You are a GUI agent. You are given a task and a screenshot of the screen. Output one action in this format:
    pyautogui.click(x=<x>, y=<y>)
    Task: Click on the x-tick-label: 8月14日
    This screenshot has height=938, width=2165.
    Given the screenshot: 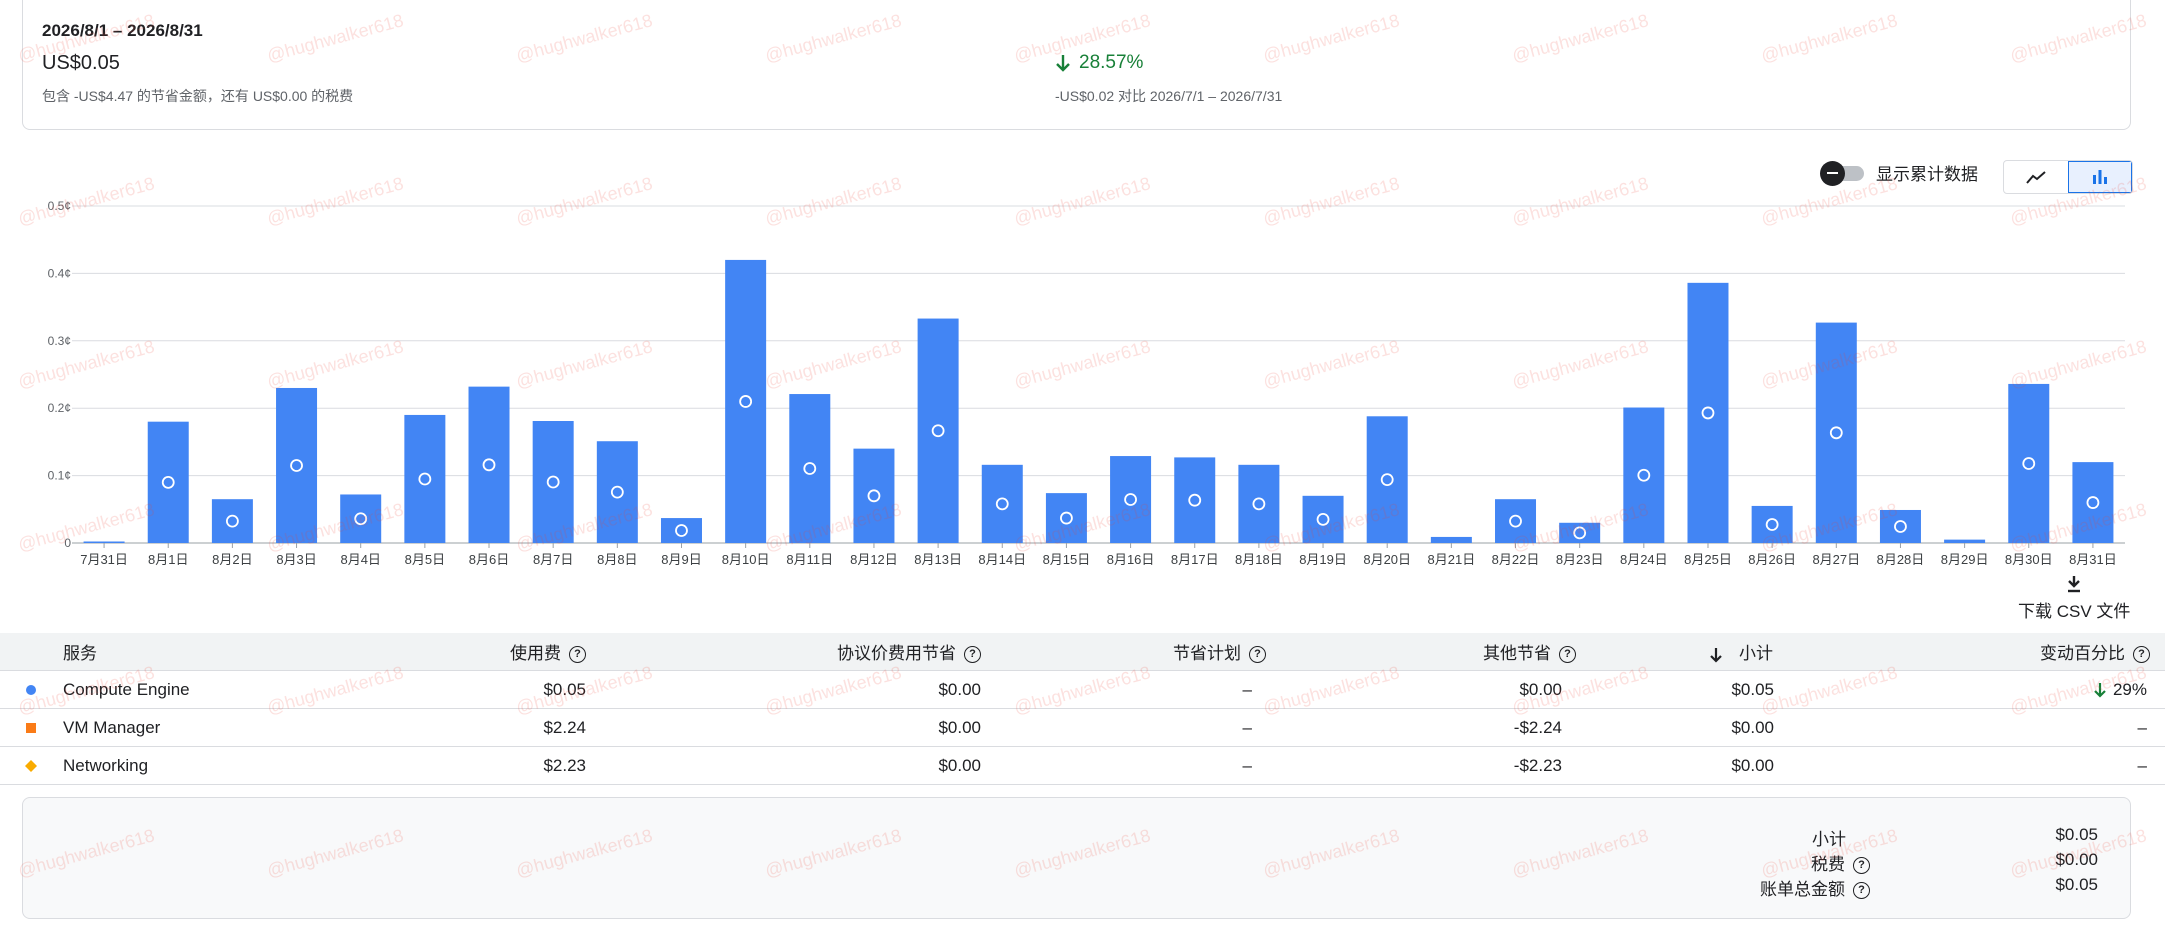 What is the action you would take?
    pyautogui.click(x=1002, y=559)
    